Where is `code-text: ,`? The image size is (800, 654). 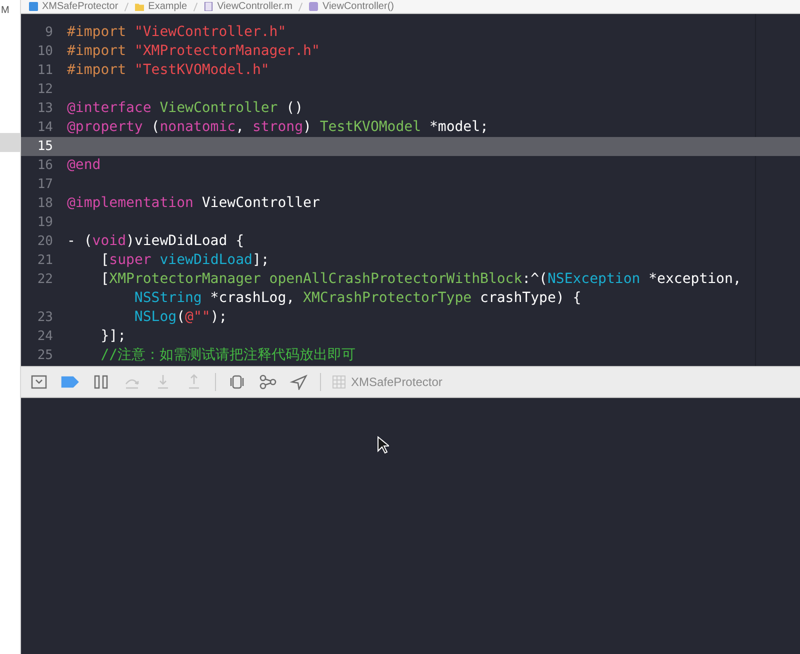
code-text: , is located at coordinates (241, 127).